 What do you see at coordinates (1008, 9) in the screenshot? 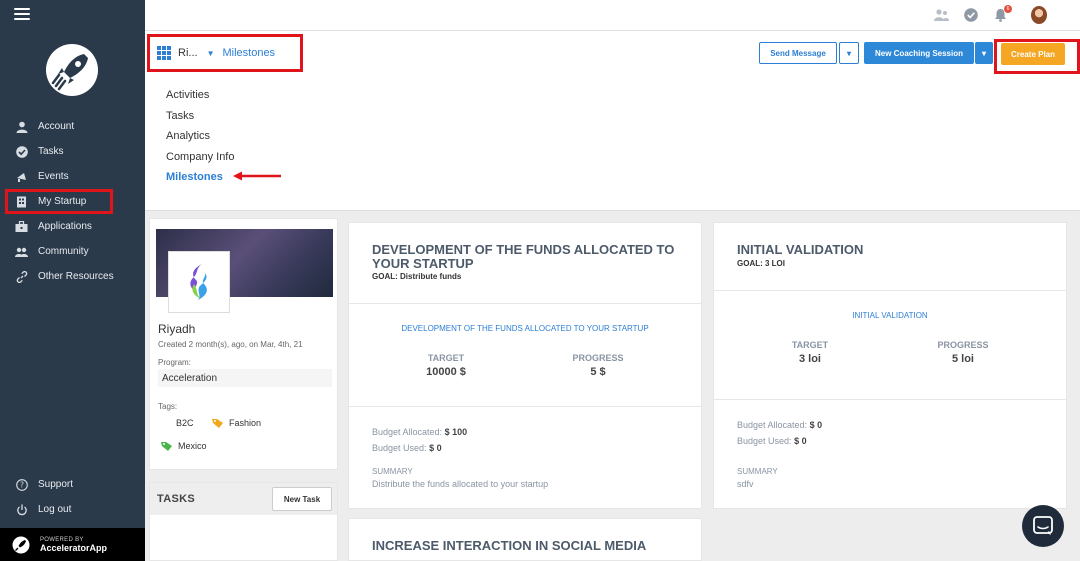
I see `notification-badge: 6` at bounding box center [1008, 9].